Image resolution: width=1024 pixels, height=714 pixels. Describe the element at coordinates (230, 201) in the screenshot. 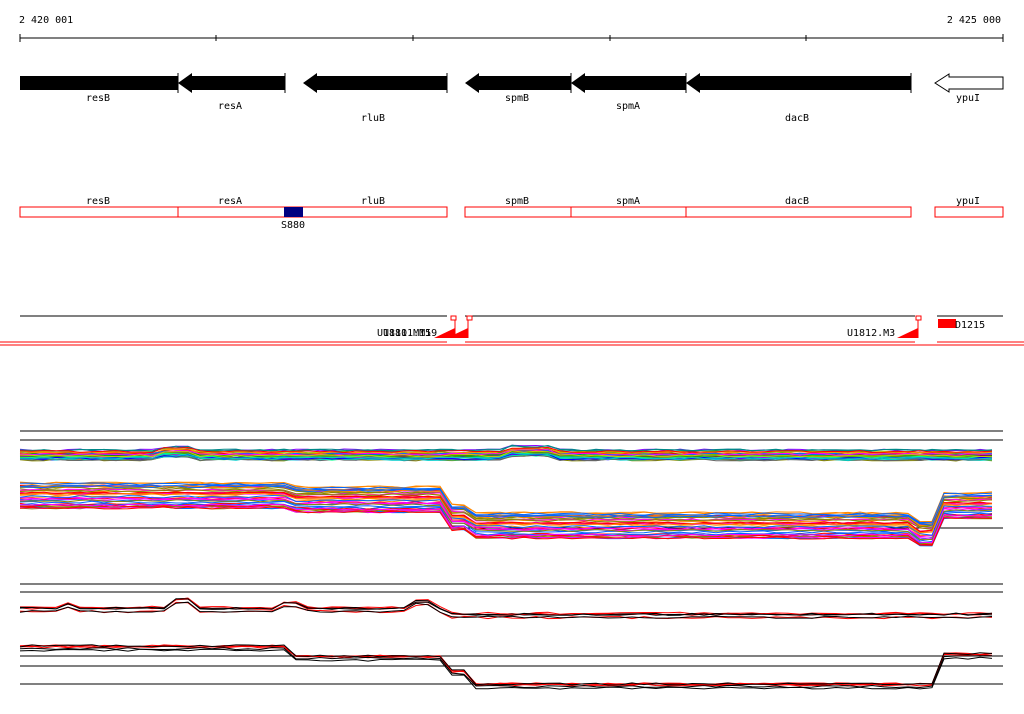

I see `transcript-label-resA: resA` at that location.